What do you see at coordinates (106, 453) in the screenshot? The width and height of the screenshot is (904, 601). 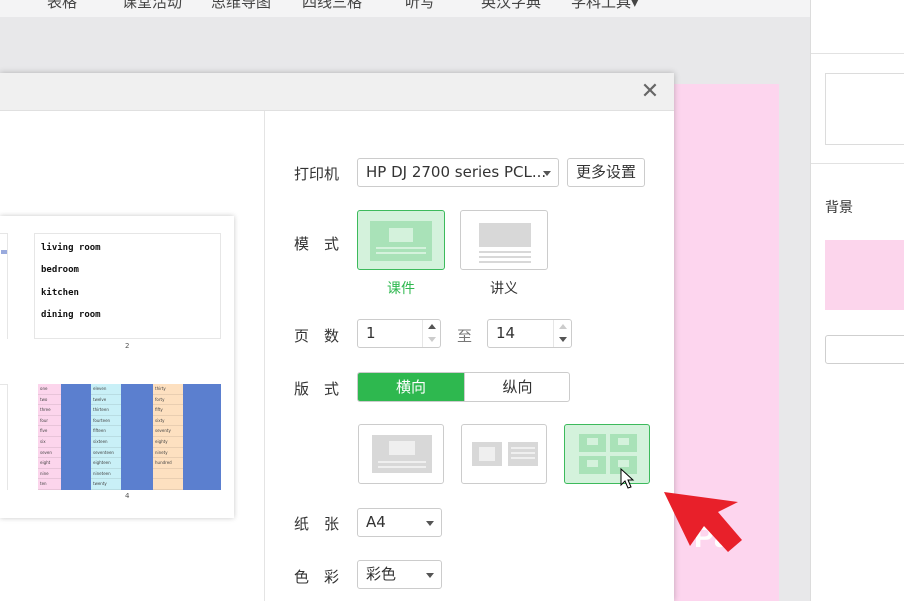 I see `preview-cell: seventeen` at bounding box center [106, 453].